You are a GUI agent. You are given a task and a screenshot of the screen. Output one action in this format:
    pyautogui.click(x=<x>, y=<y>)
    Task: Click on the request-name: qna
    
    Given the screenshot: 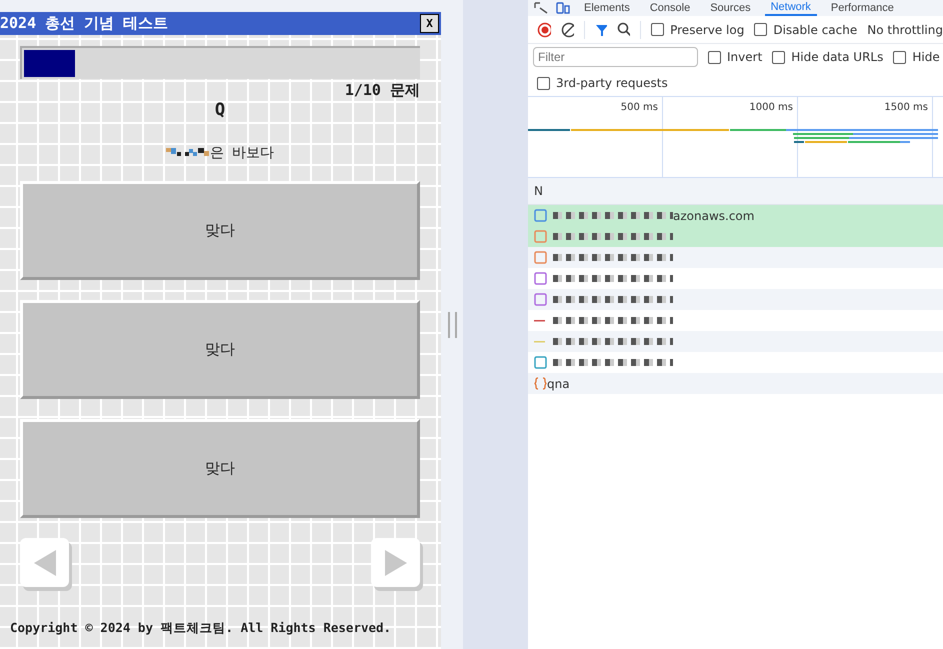 What is the action you would take?
    pyautogui.click(x=558, y=383)
    